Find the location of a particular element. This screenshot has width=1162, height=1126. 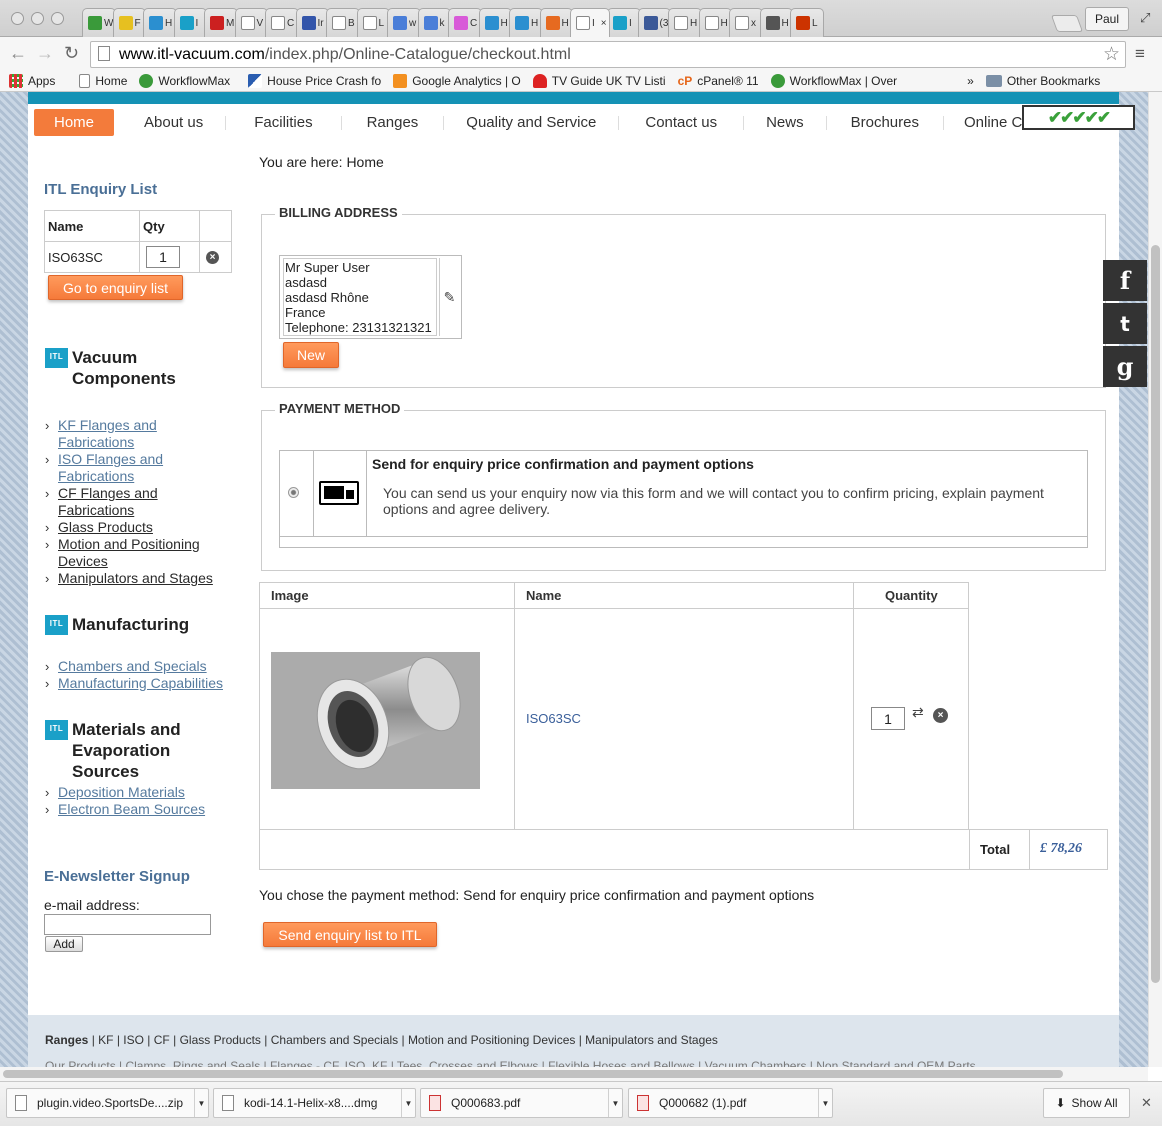

sidebar-link-text: Glass Products is located at coordinates (105, 527).